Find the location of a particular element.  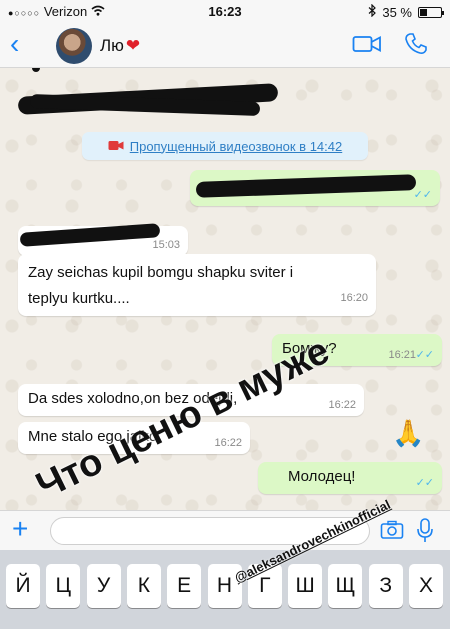

keyboard-key: Щ is located at coordinates (345, 586).